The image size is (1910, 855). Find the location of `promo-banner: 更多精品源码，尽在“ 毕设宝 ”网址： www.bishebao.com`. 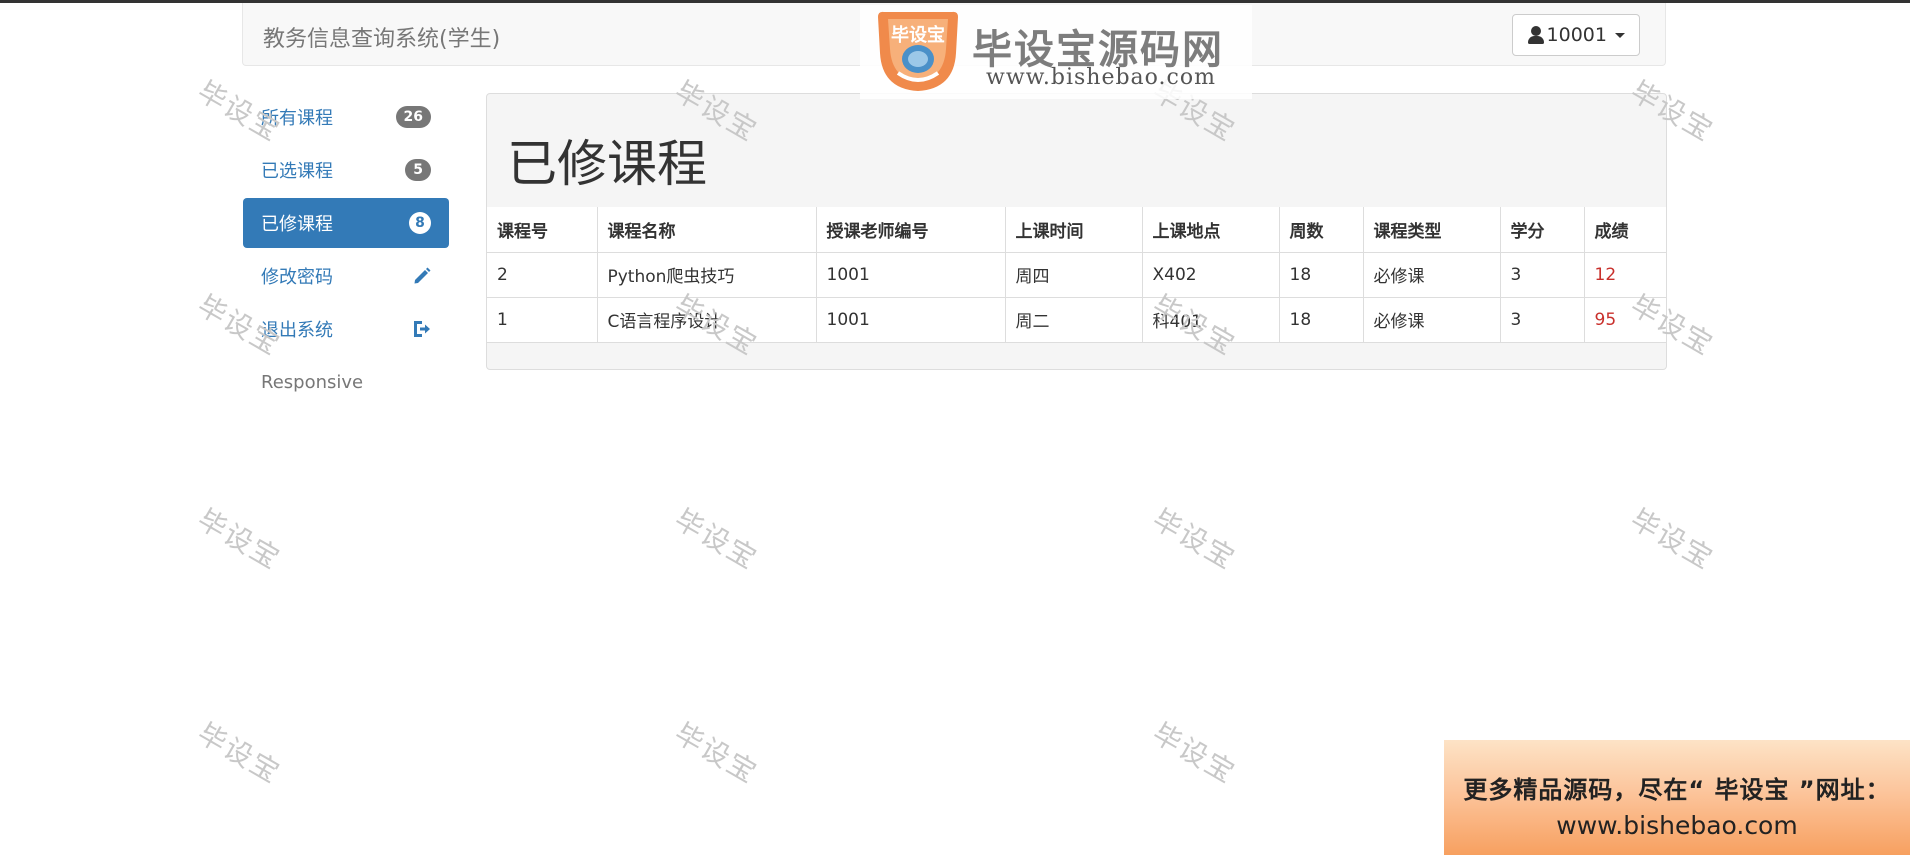

promo-banner: 更多精品源码，尽在“ 毕设宝 ”网址： www.bishebao.com is located at coordinates (1677, 797).